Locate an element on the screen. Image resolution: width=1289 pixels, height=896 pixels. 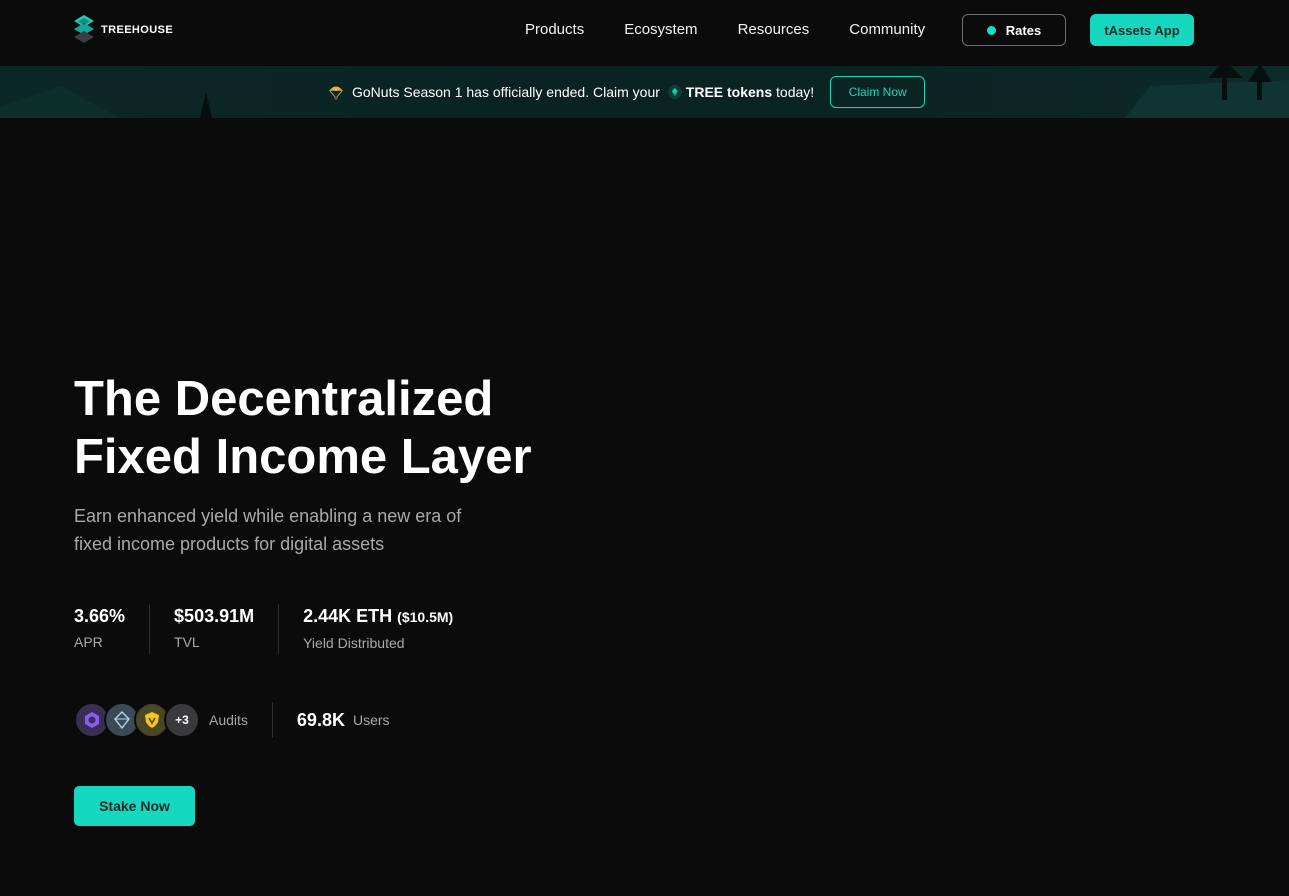
rates-label: Rates is located at coordinates (1023, 30).